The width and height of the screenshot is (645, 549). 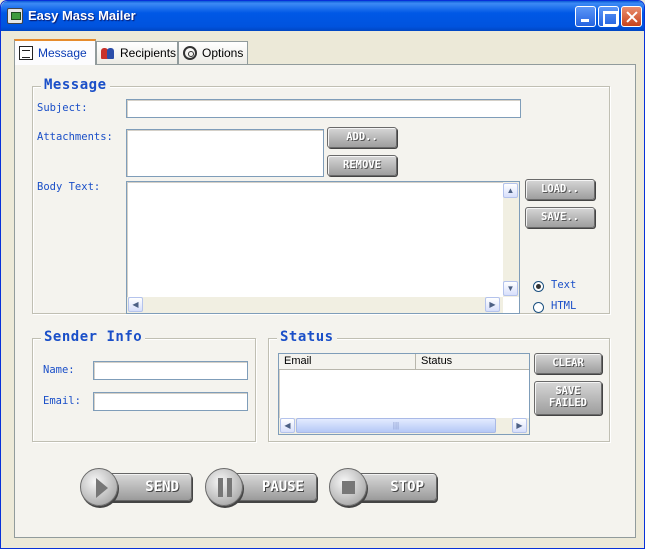 What do you see at coordinates (148, 53) in the screenshot?
I see `tab-recipients-label: Recipients` at bounding box center [148, 53].